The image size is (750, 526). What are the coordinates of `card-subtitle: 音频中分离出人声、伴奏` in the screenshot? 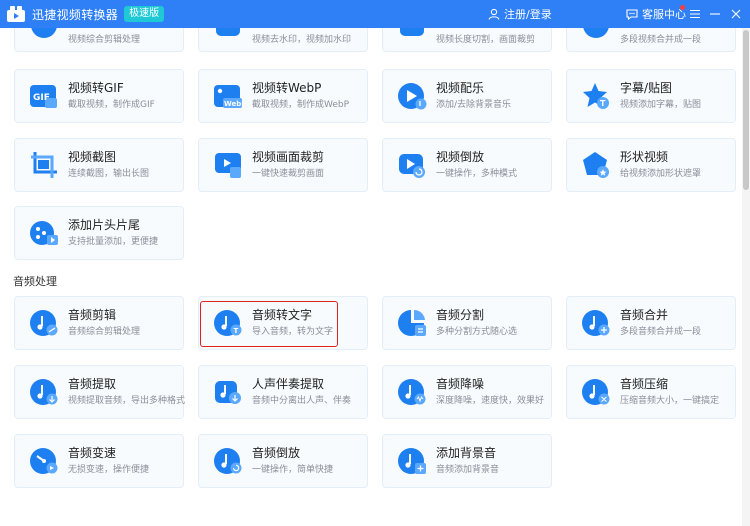 It's located at (302, 401).